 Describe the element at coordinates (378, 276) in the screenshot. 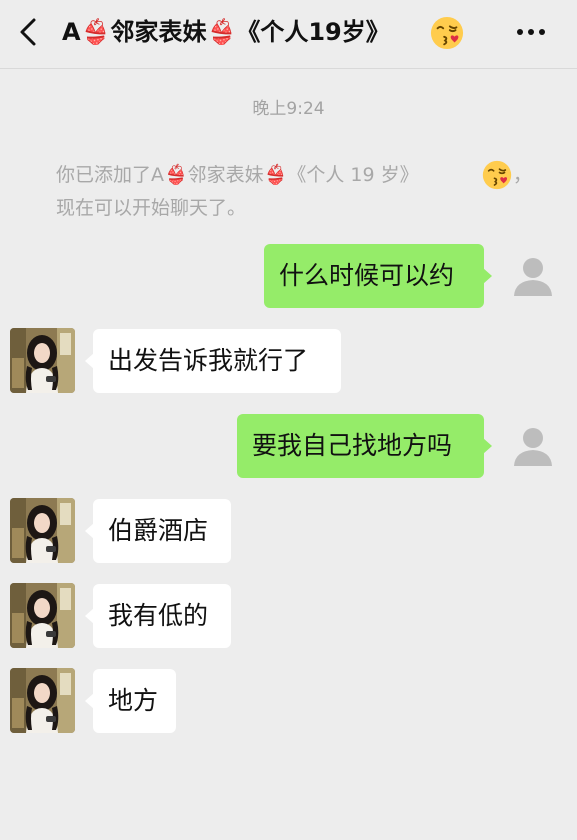

I see `message-bubble-sent: 什么时候可以约` at that location.